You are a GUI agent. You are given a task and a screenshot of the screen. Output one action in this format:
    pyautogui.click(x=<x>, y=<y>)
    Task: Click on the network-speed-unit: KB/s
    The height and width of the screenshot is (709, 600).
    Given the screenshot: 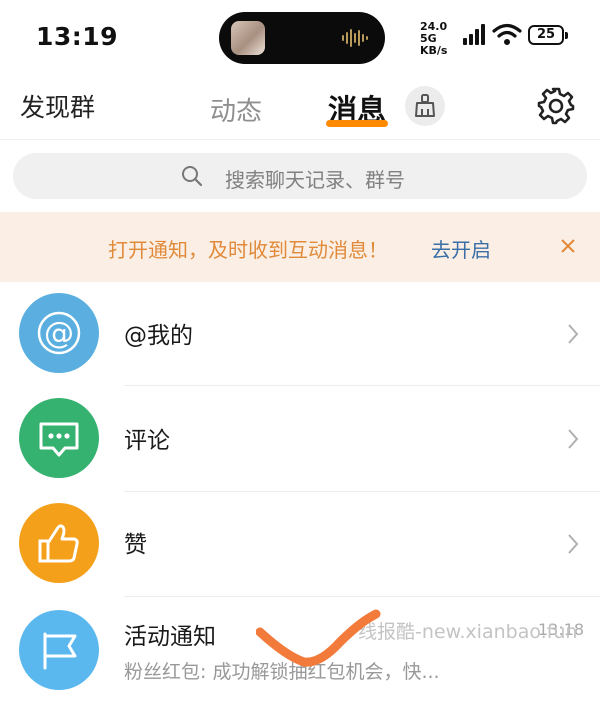 What is the action you would take?
    pyautogui.click(x=434, y=50)
    